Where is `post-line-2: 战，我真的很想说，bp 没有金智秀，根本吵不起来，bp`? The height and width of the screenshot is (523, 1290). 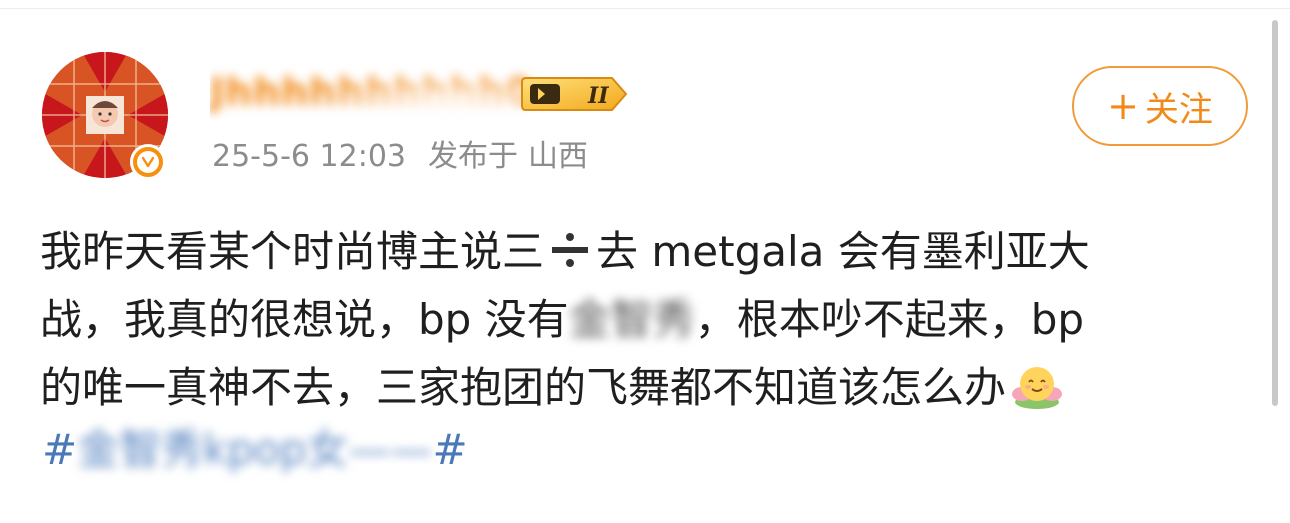
post-line-2: 战，我真的很想说，bp 没有金智秀，根本吵不起来，bp is located at coordinates (630, 320).